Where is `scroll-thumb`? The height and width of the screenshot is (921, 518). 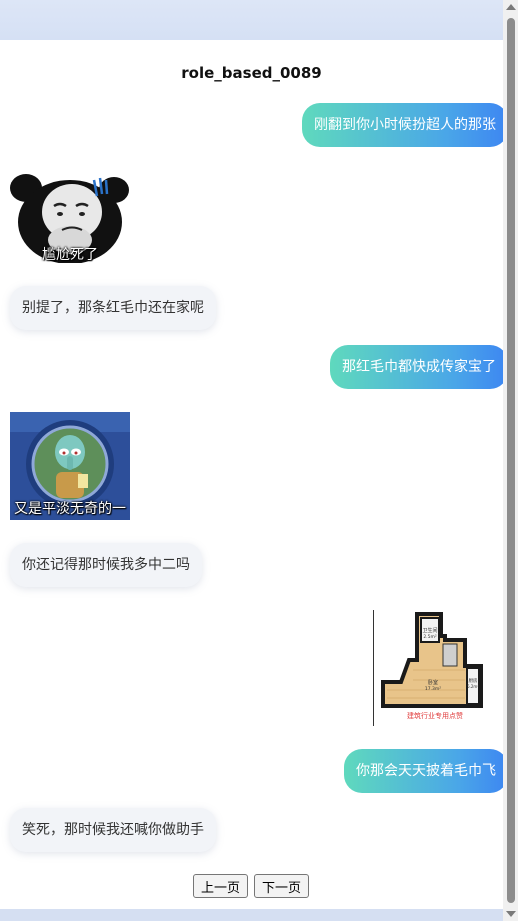
scroll-thumb is located at coordinates (511, 460).